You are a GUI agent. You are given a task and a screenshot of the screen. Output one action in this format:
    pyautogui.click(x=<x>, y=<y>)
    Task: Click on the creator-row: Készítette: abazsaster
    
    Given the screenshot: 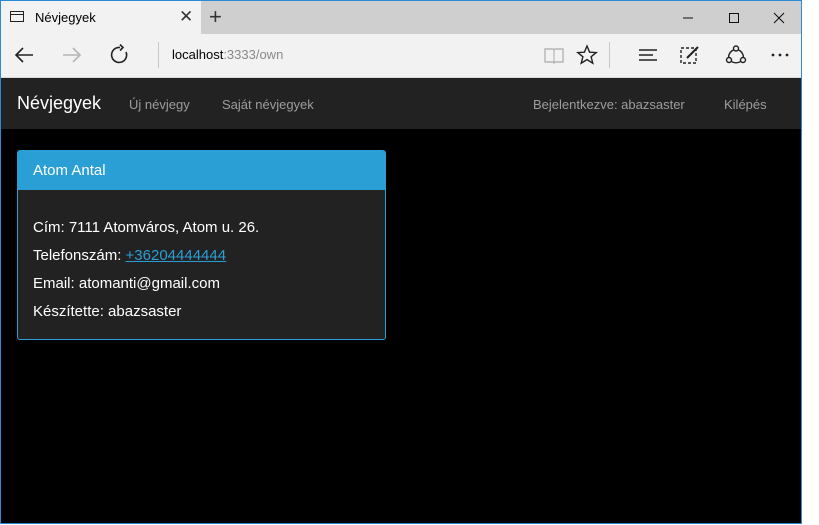 What is the action you would take?
    pyautogui.click(x=146, y=312)
    